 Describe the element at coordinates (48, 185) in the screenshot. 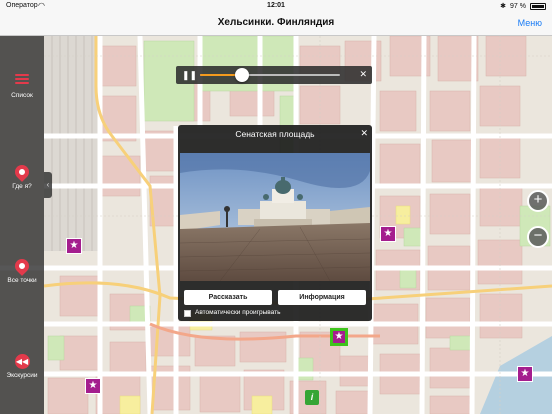

I see `sidebar-collapse-handle: ‹` at that location.